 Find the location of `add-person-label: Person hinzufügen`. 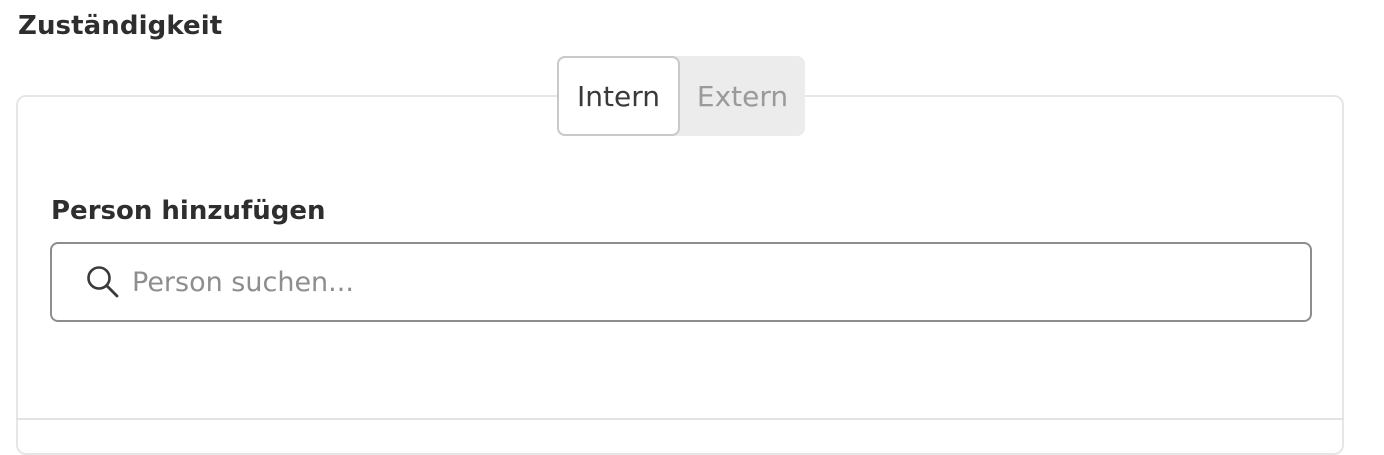

add-person-label: Person hinzufügen is located at coordinates (188, 211).